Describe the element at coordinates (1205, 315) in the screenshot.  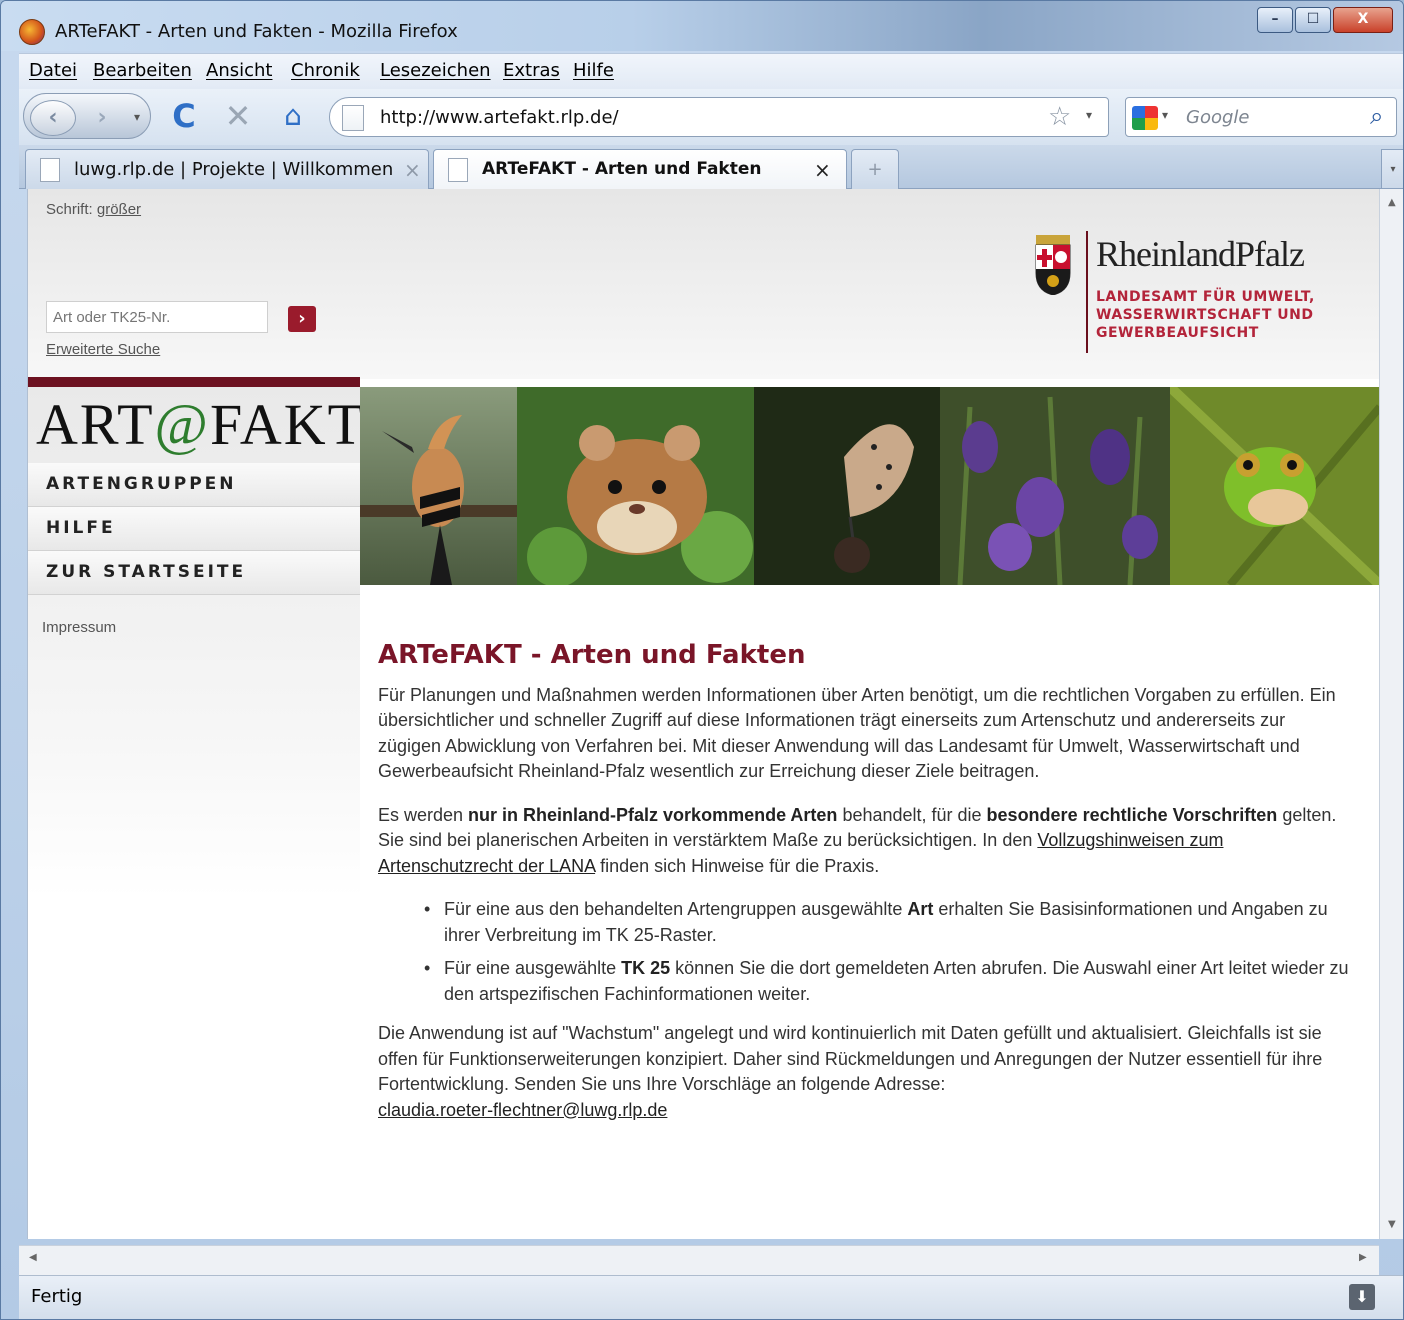
I see `agency-line-2: WASSERWIRTSCHAFT UND` at that location.